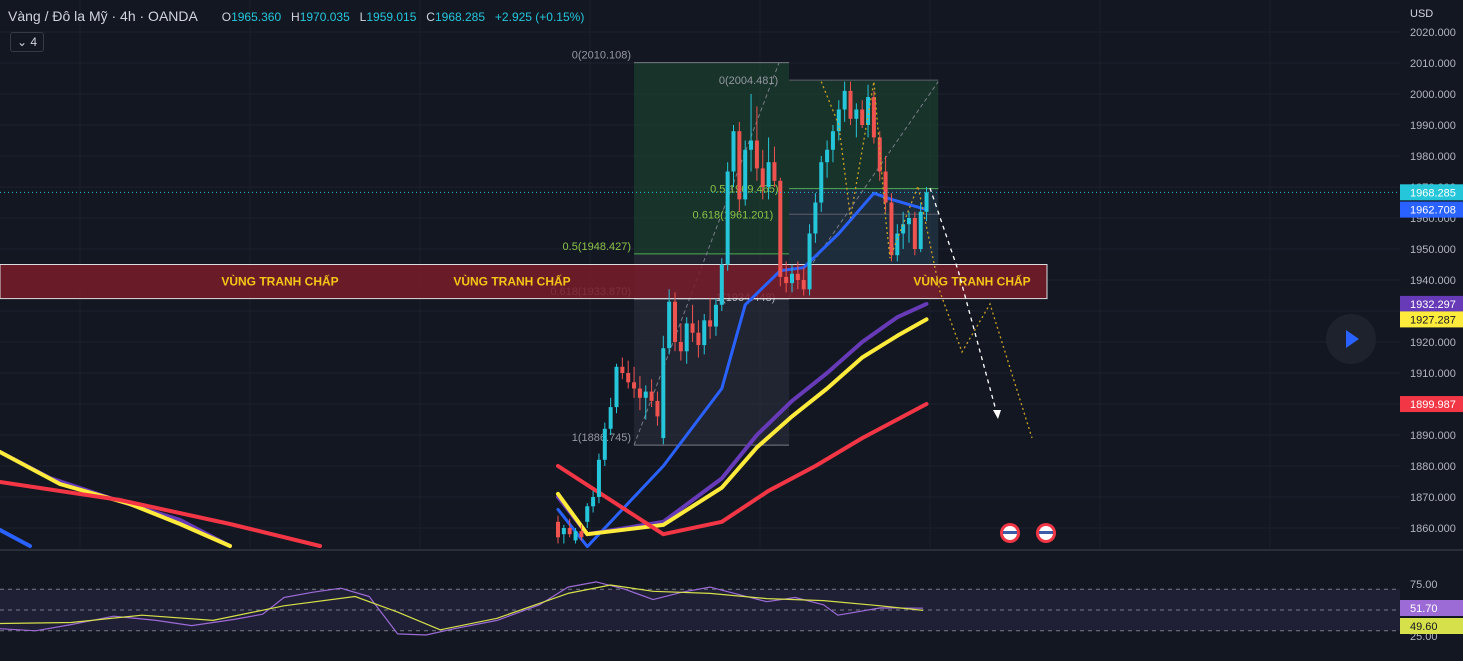 This screenshot has height=661, width=1463. Describe the element at coordinates (1433, 126) in the screenshot. I see `price-axis-tick: 1990.000` at that location.